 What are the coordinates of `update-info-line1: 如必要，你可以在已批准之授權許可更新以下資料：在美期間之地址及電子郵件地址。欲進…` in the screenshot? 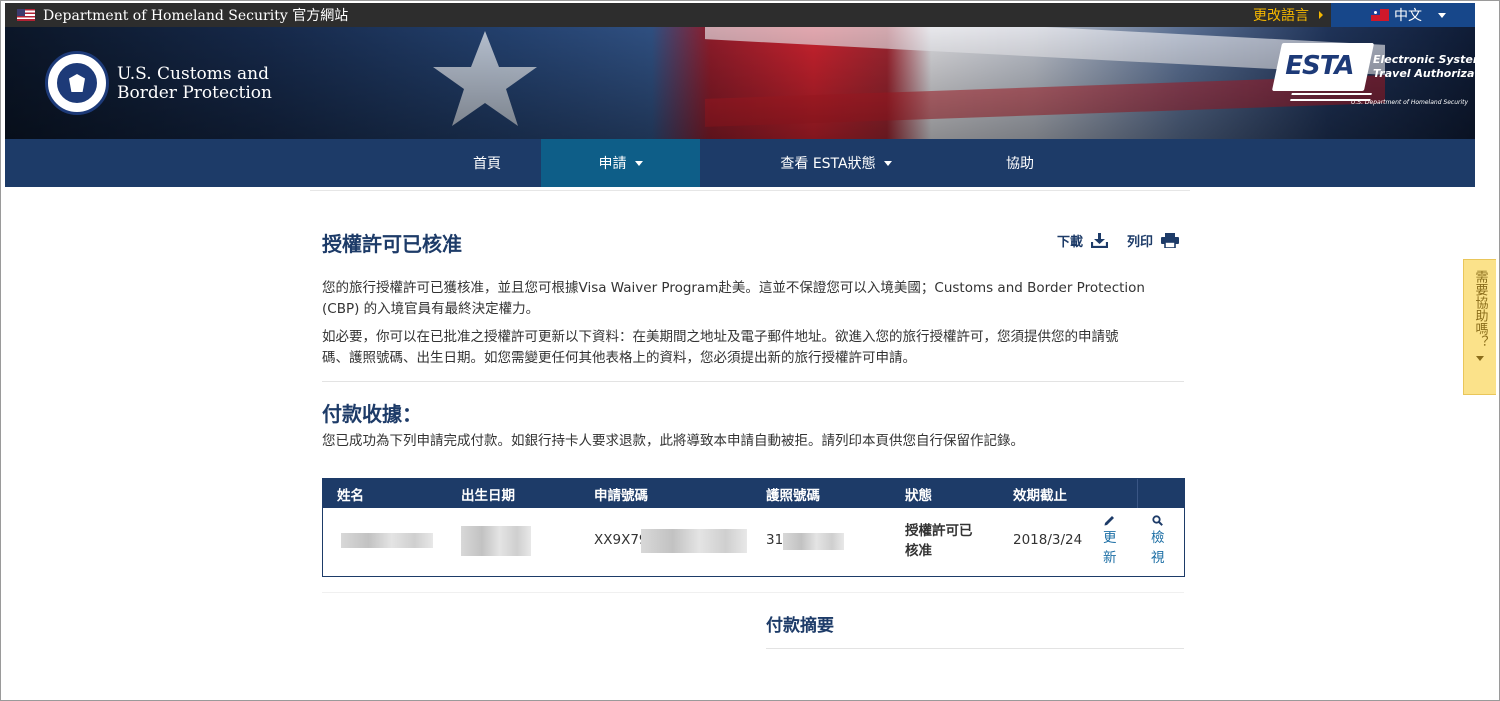 It's located at (720, 337).